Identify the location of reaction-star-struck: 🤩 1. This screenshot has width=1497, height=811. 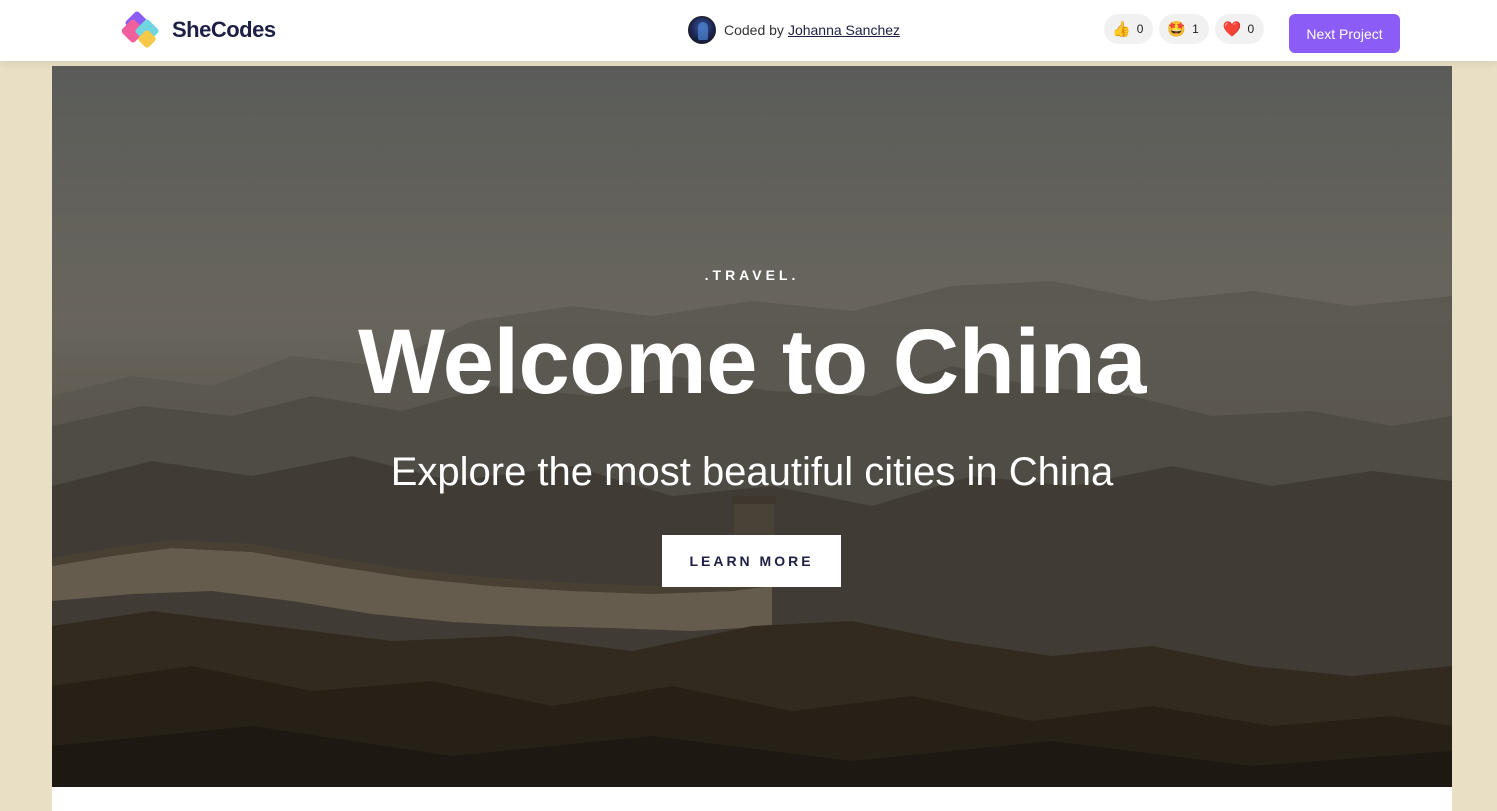
(1184, 29).